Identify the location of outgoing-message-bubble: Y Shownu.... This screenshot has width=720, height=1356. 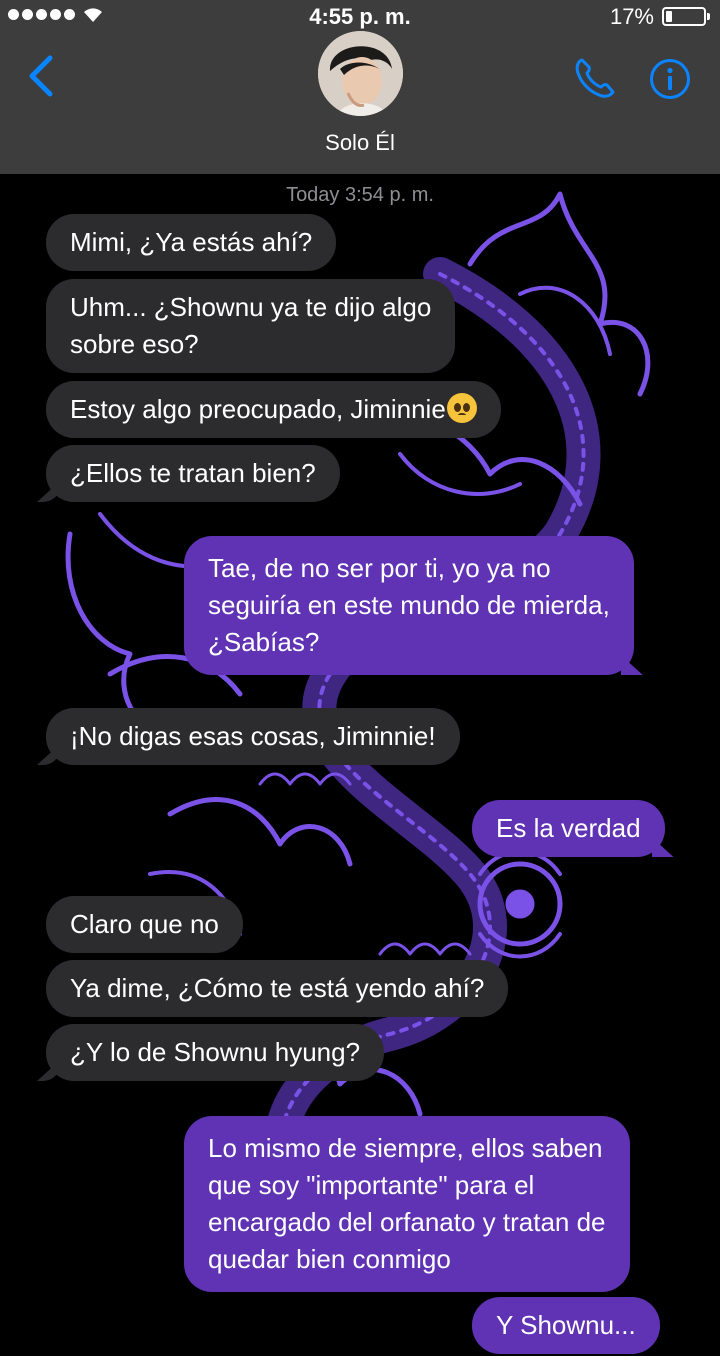
(566, 1325).